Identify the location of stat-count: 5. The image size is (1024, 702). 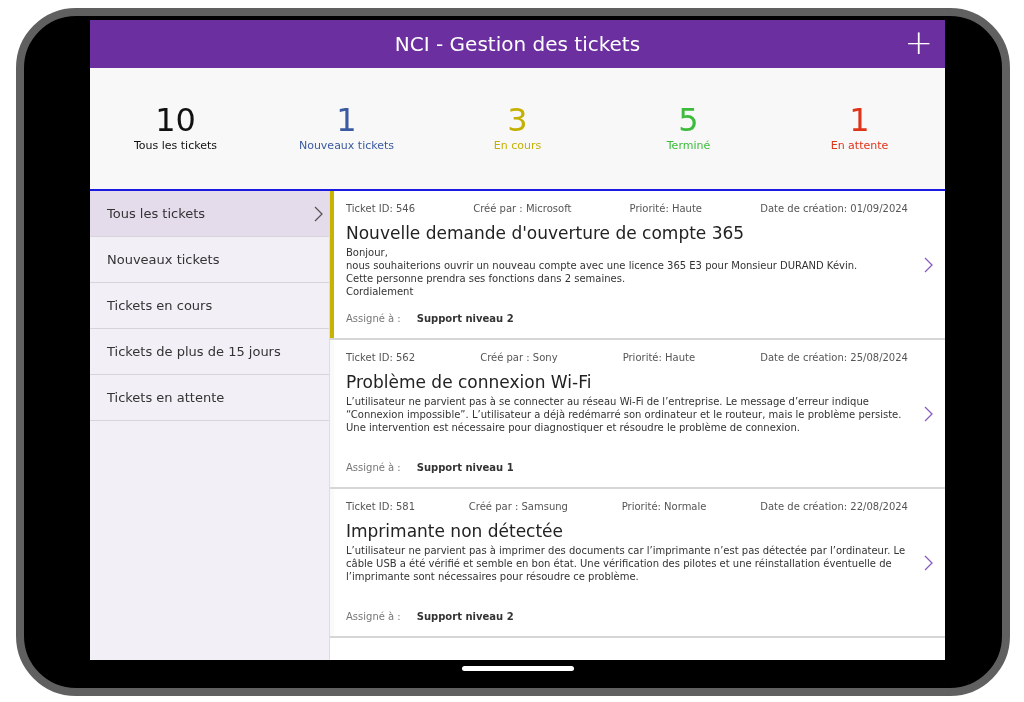
(688, 120).